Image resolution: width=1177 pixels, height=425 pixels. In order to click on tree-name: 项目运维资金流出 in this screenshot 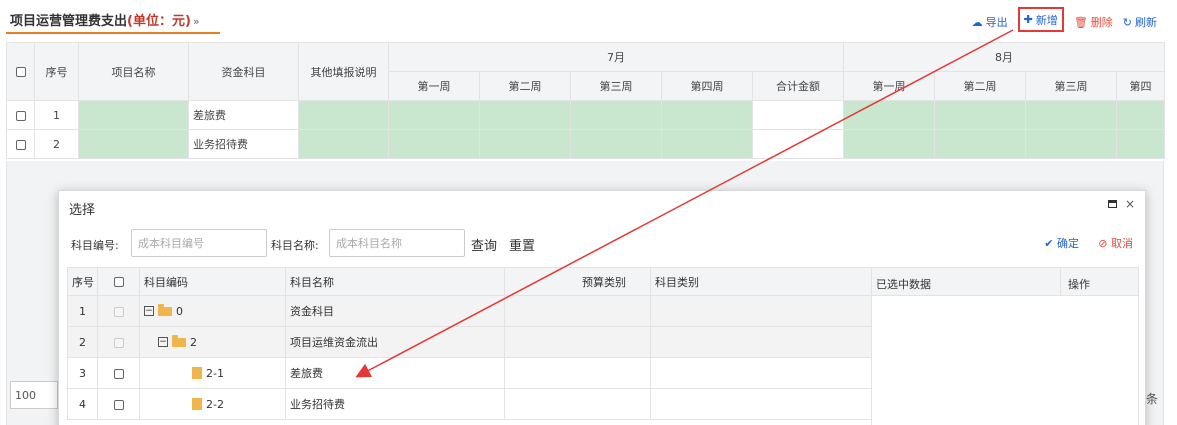, I will do `click(395, 342)`.